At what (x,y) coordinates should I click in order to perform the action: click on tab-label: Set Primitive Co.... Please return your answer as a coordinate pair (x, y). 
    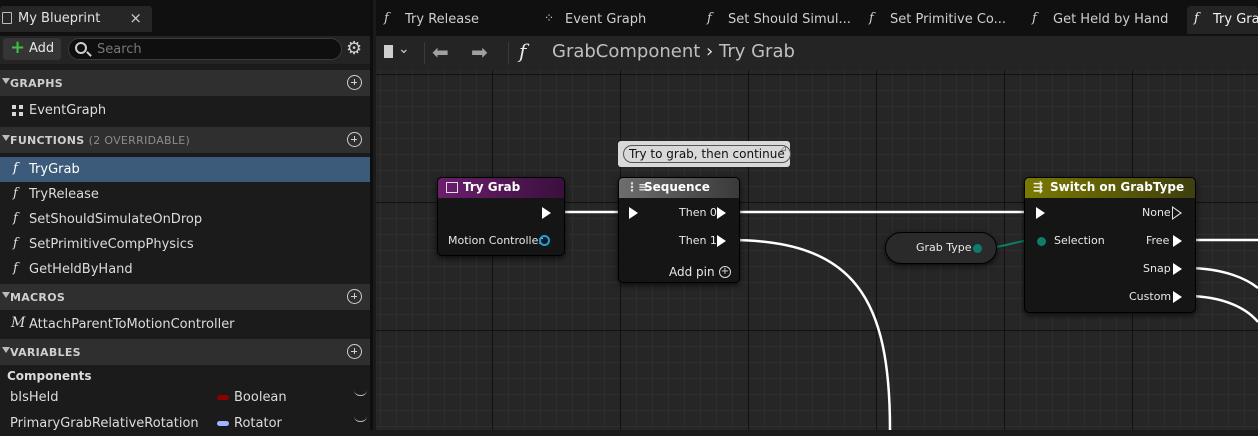
    Looking at the image, I should click on (948, 19).